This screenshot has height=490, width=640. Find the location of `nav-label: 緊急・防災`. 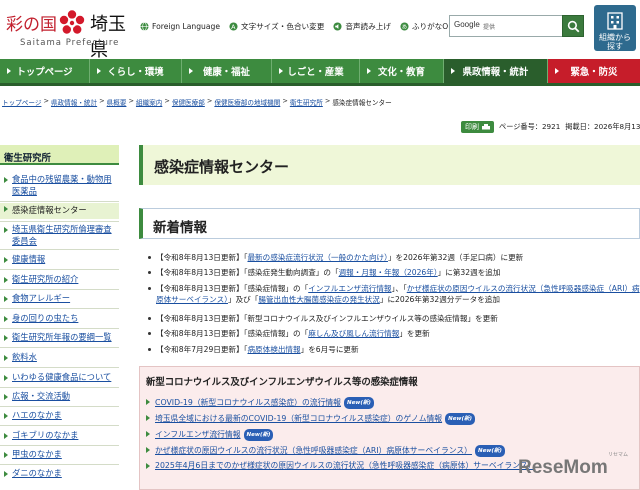

nav-label: 緊急・防災 is located at coordinates (594, 72).